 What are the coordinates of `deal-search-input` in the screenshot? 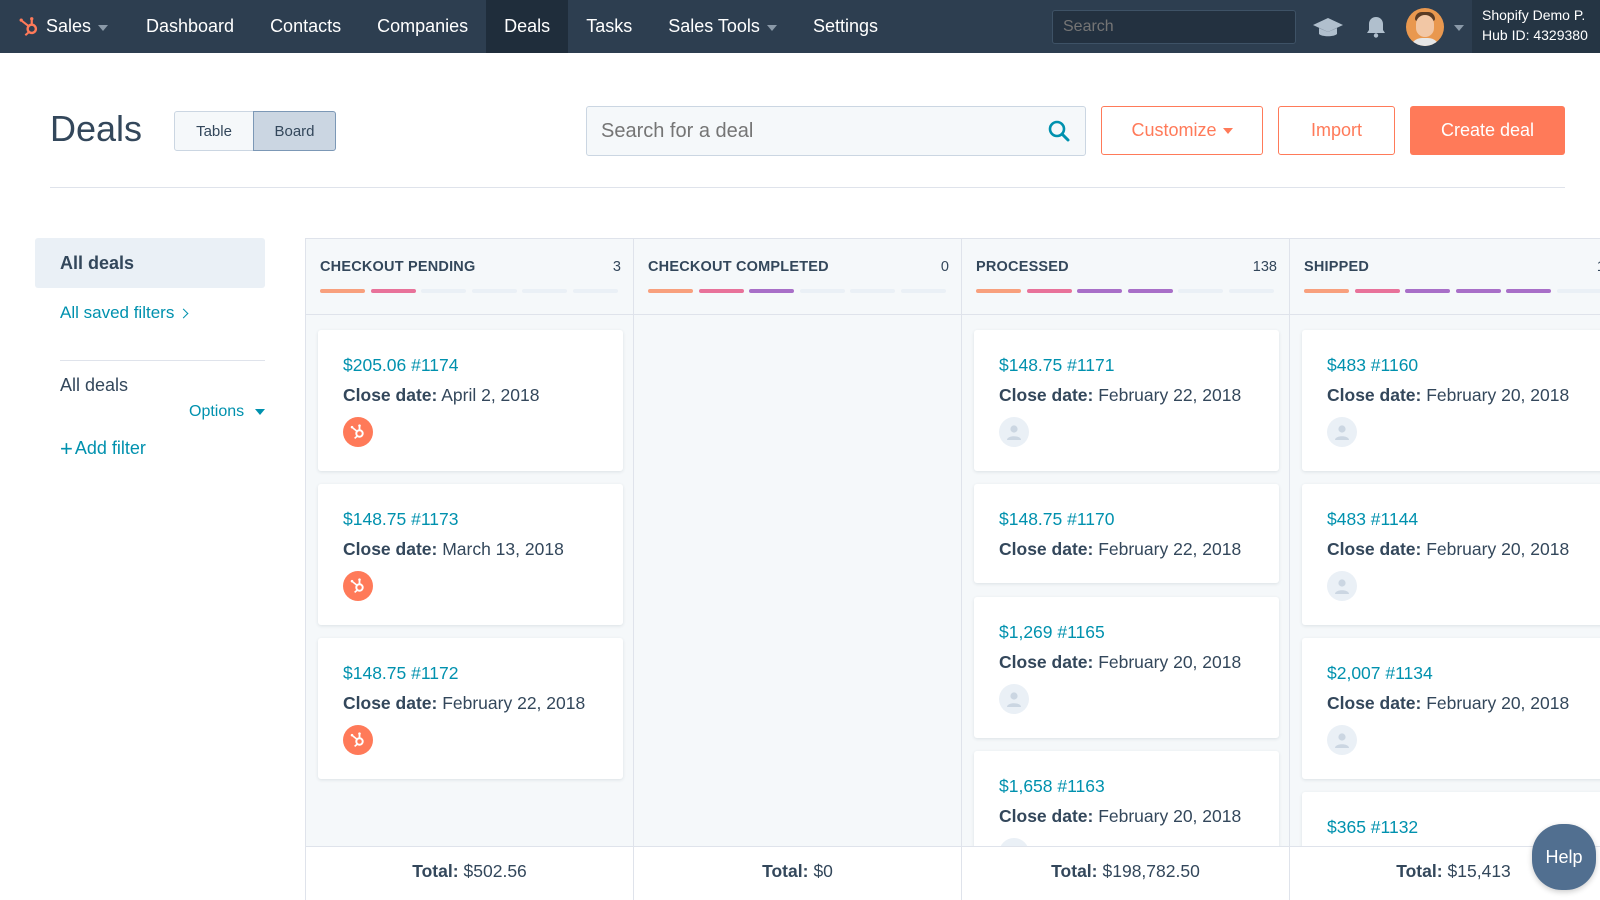 It's located at (824, 131).